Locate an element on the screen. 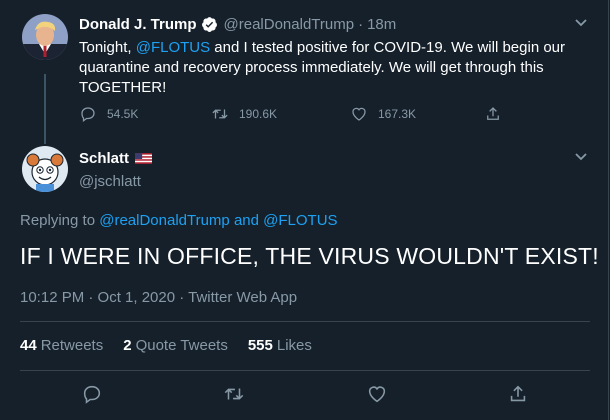  replying-mention-trump: @realDonaldTrump is located at coordinates (164, 220).